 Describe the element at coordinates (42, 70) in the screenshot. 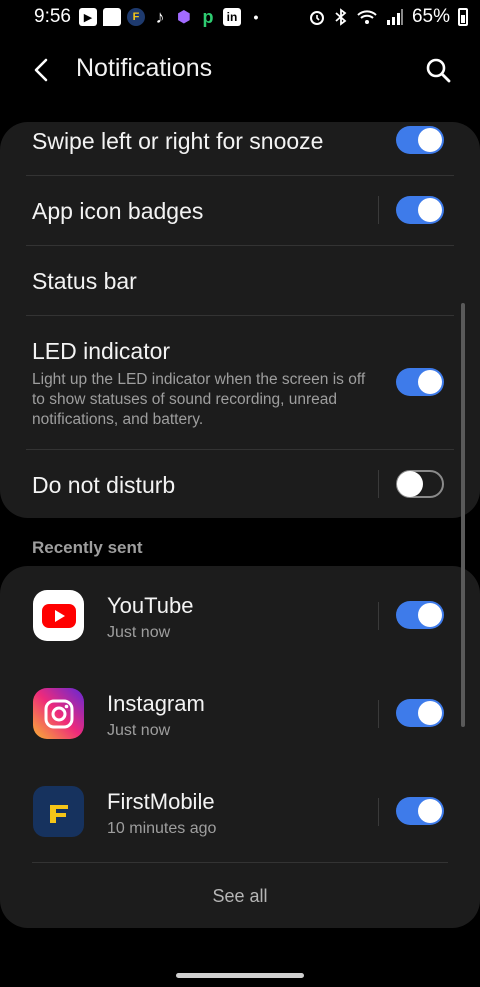

I see `back-arrow-icon` at that location.